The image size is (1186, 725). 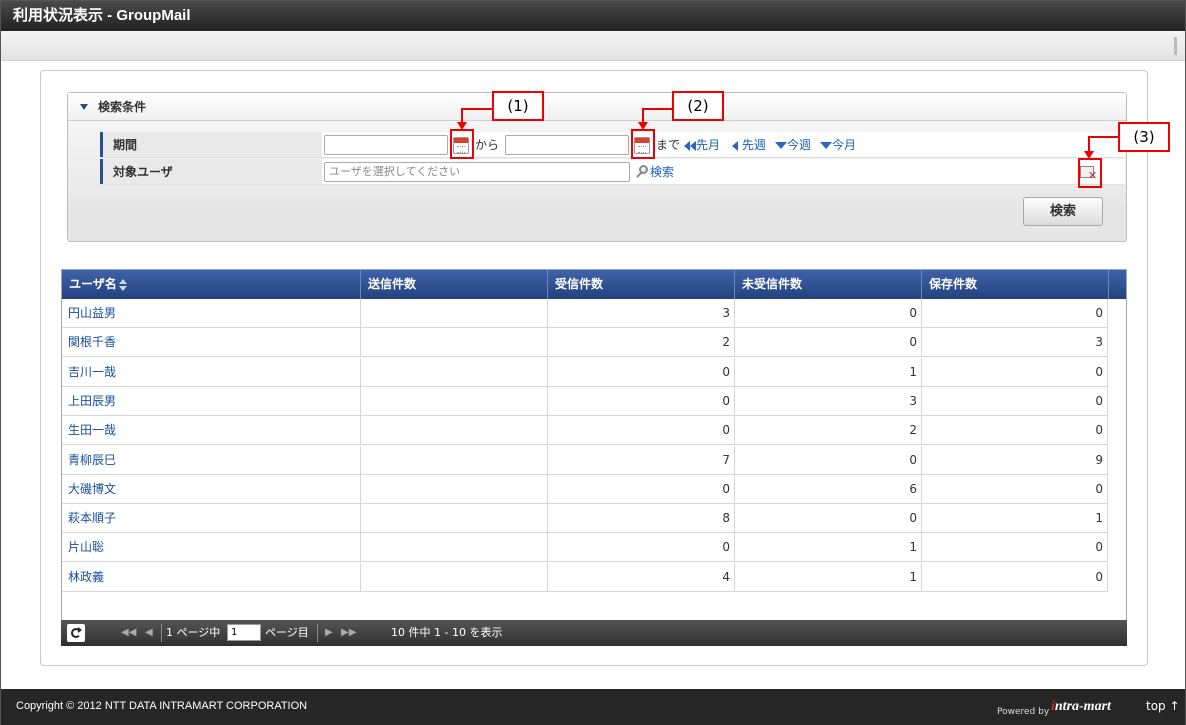 What do you see at coordinates (76, 633) in the screenshot?
I see `refresh-icon` at bounding box center [76, 633].